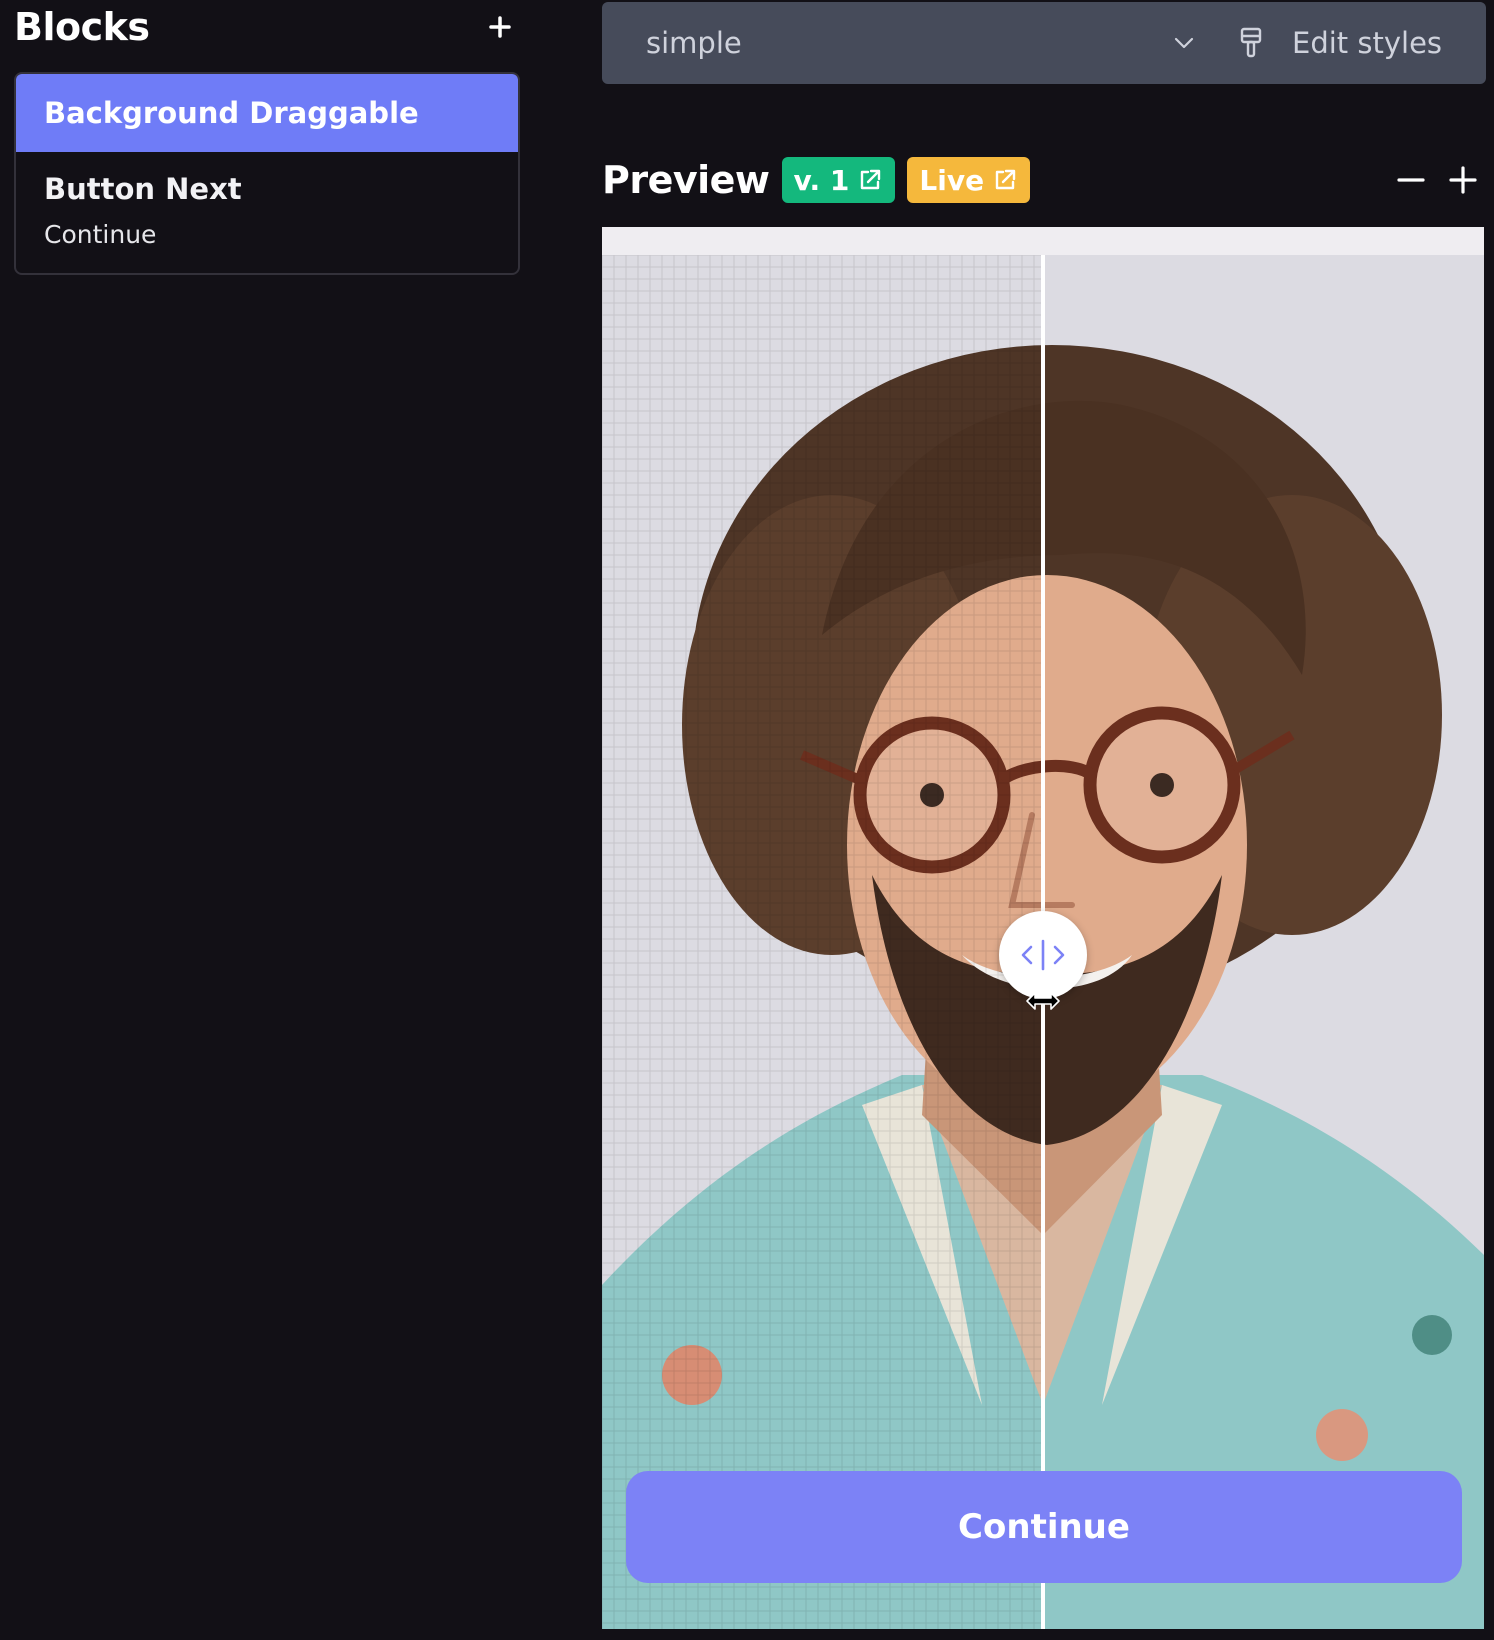  Describe the element at coordinates (1044, 180) in the screenshot. I see `preview-header: Preview v. 1 Live` at that location.